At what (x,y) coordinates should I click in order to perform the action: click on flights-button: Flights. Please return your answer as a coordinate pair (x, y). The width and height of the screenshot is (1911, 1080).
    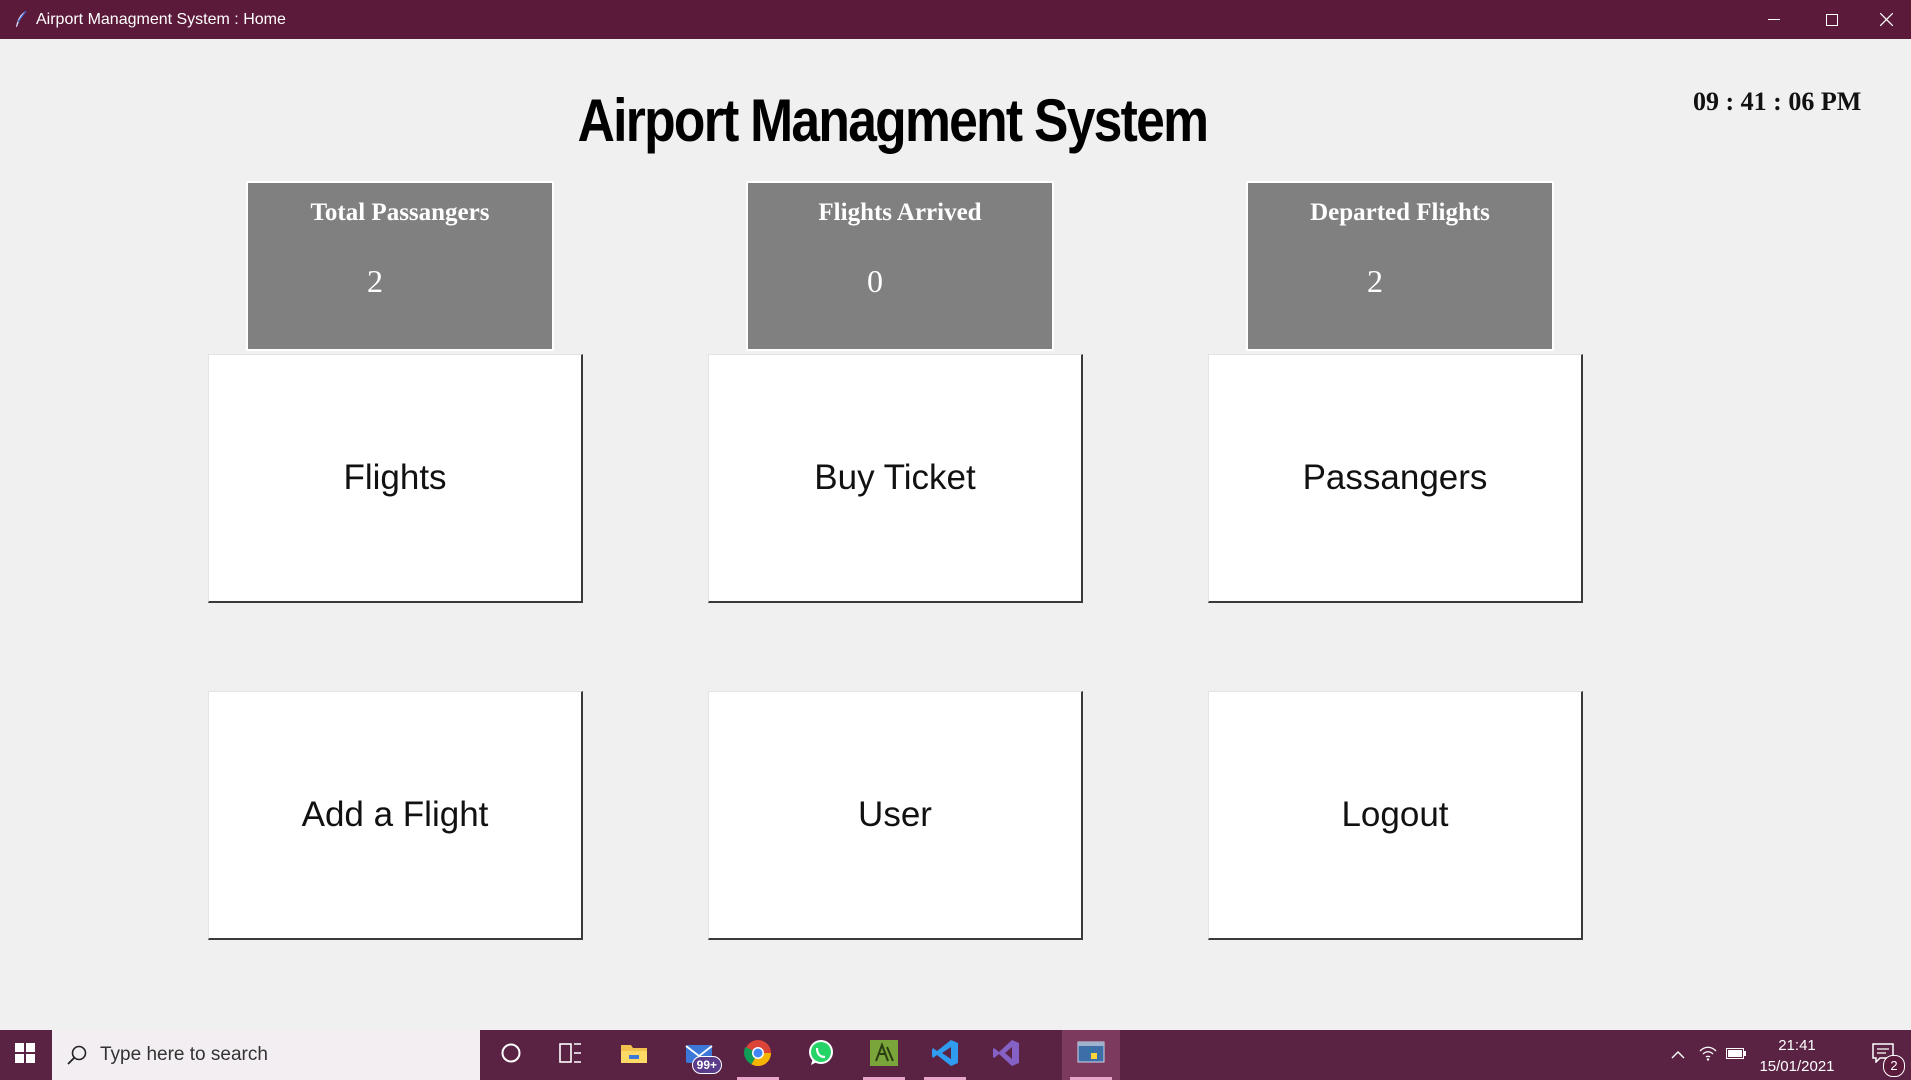
    Looking at the image, I should click on (395, 478).